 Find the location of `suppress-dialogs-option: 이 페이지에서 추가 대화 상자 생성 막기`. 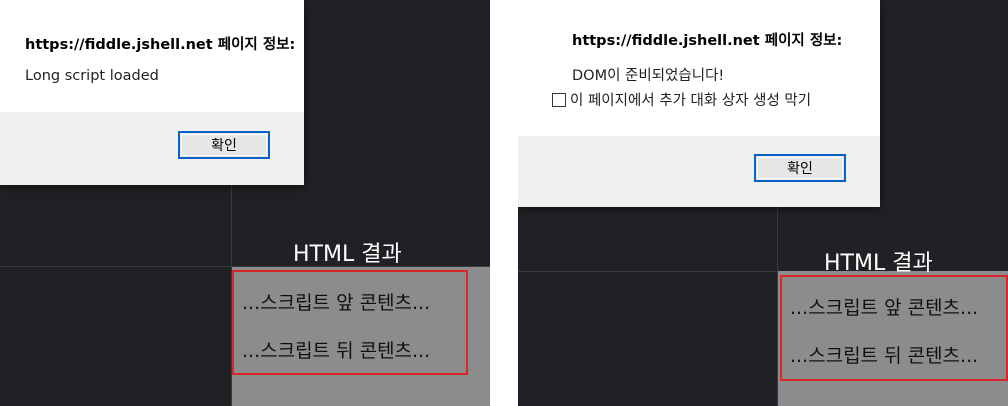

suppress-dialogs-option: 이 페이지에서 추가 대화 상자 생성 막기 is located at coordinates (681, 99).